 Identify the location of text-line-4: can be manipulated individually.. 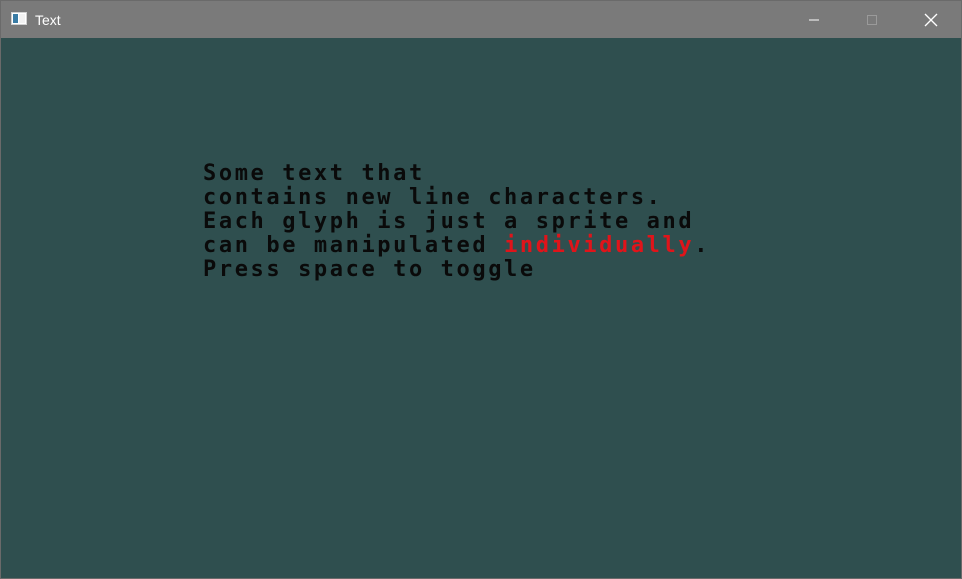
(456, 246).